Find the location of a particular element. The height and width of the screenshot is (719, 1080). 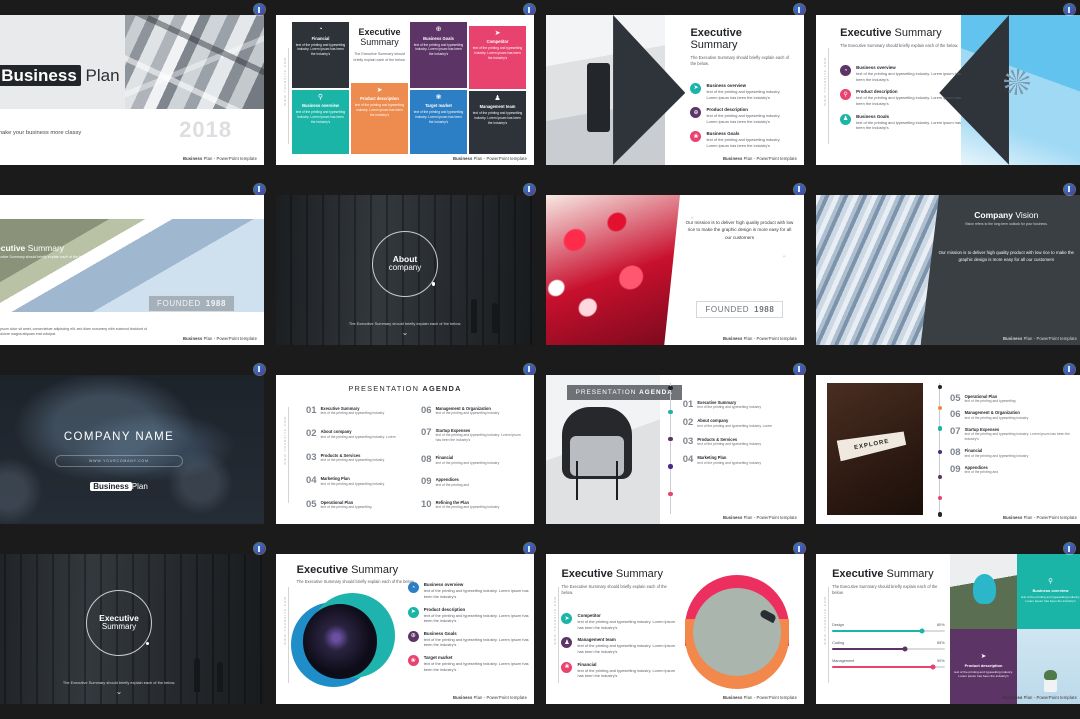

business-plan-lockup: Business Plan is located at coordinates (132, 487).